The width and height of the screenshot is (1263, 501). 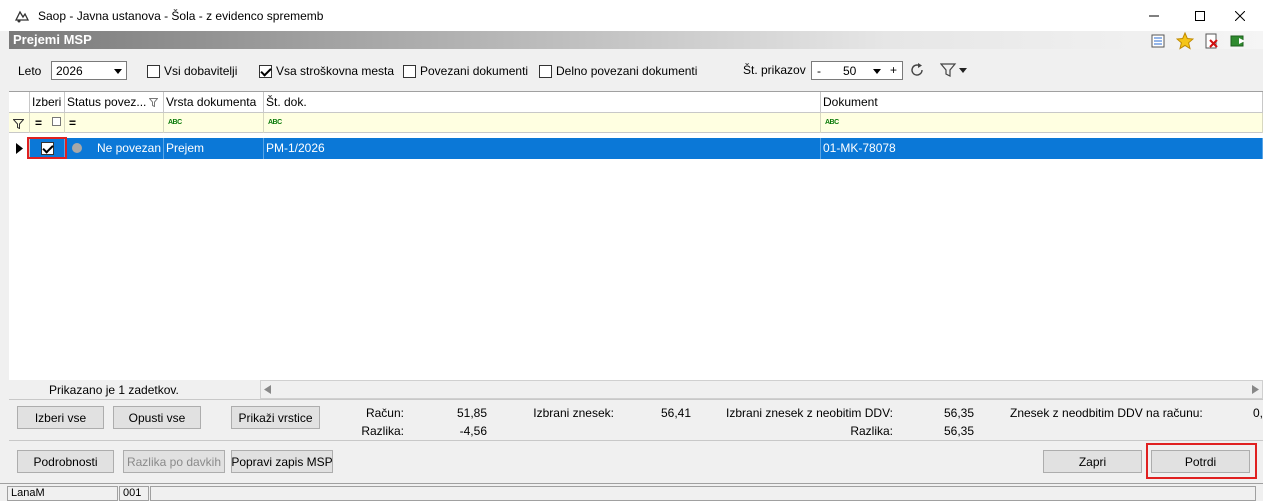 I want to click on delete-document-icon, so click(x=1212, y=41).